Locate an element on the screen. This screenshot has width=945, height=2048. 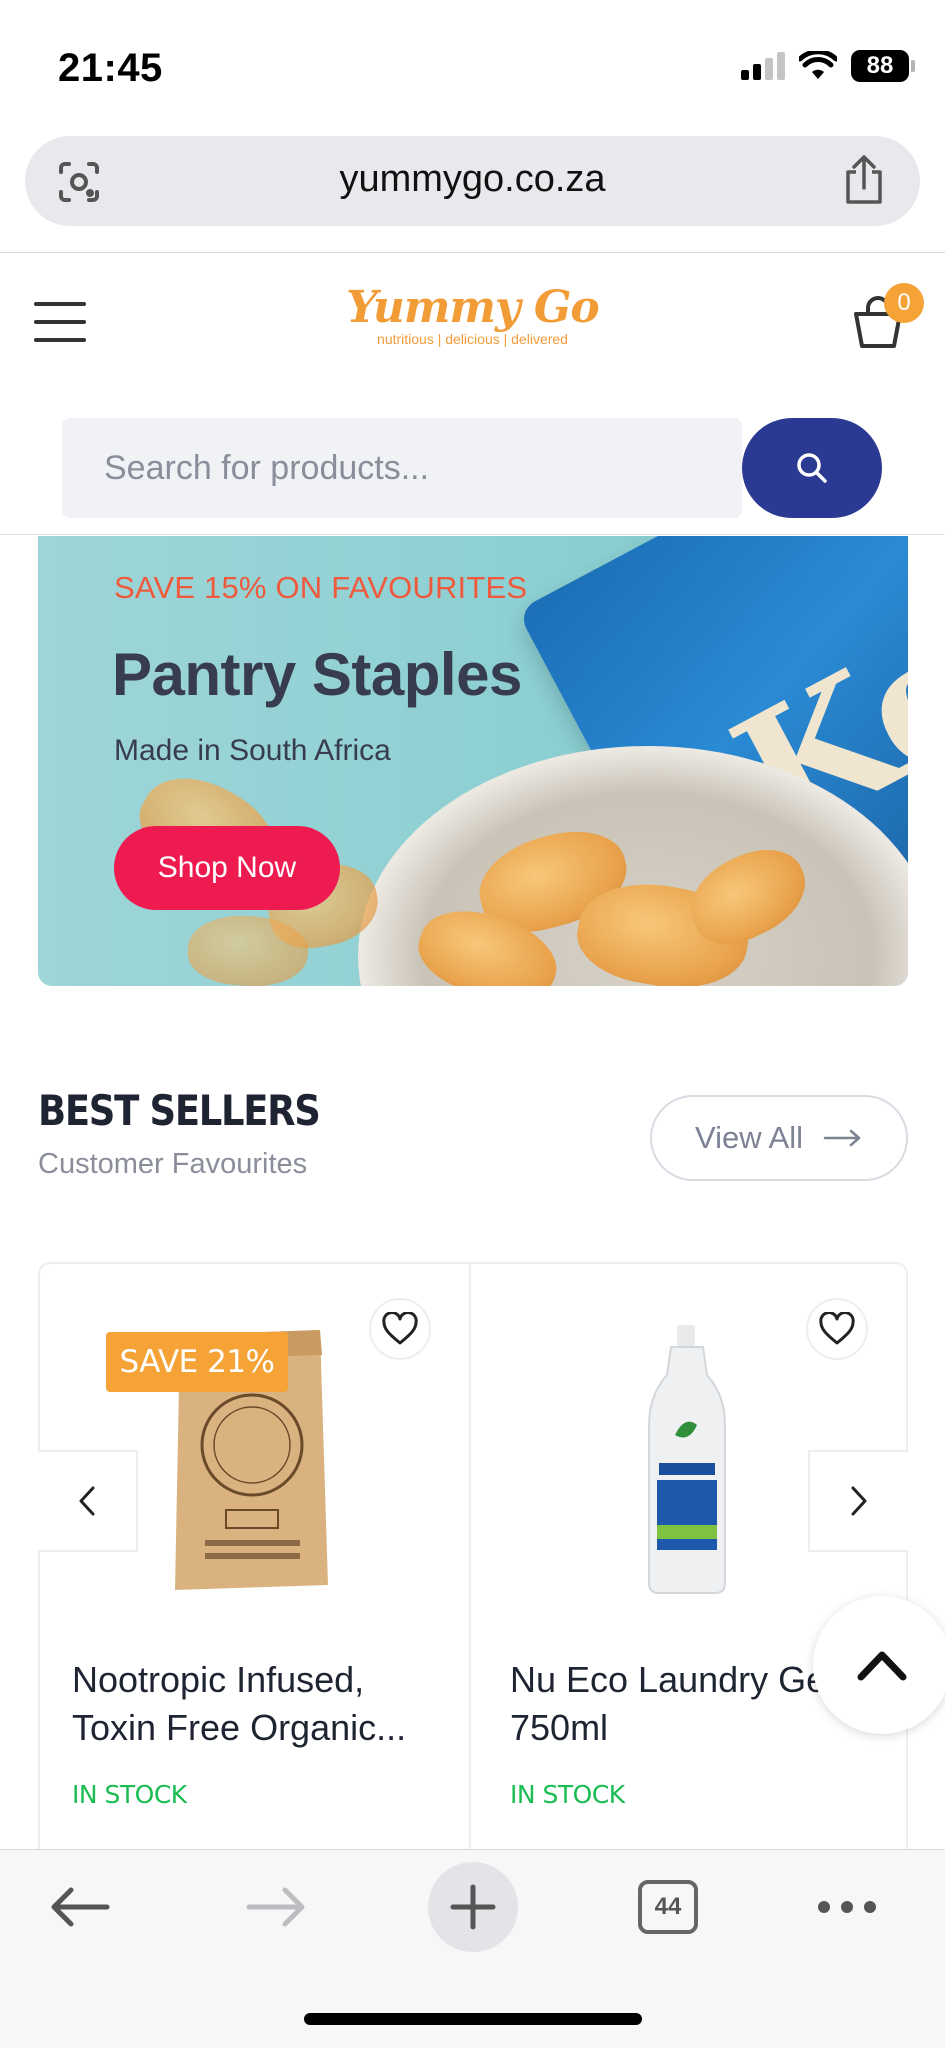
url-text: yummygo.co.za is located at coordinates (472, 179).